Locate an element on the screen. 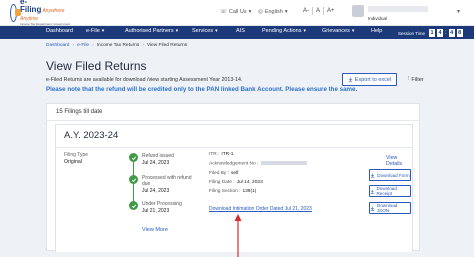  page-title: View Filed Returns is located at coordinates (96, 66).